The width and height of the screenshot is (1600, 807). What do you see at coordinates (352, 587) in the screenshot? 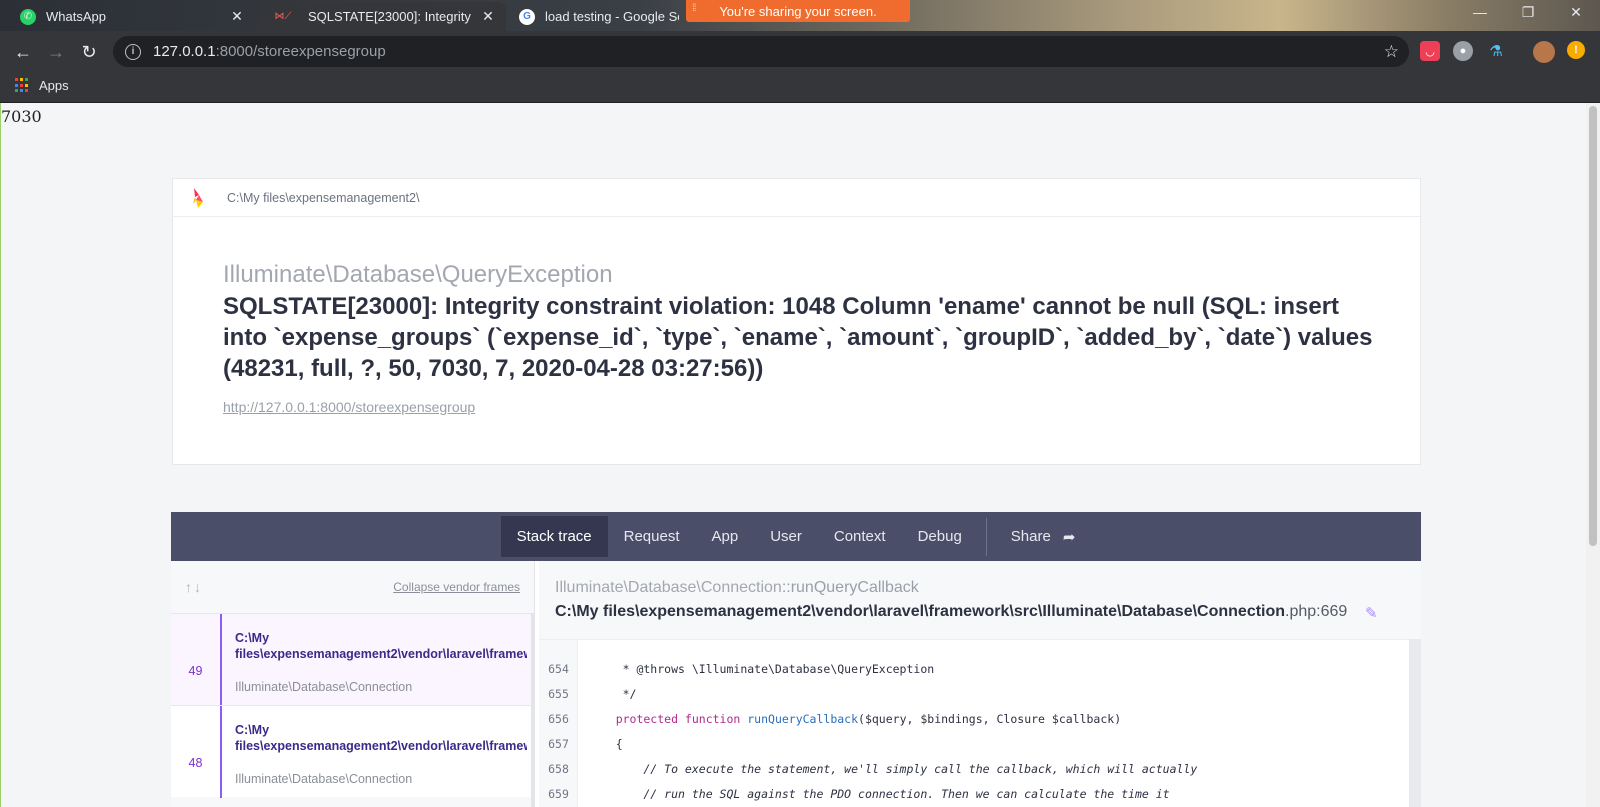
I see `frames-header: ↑↓ Collapse vendor frames` at bounding box center [352, 587].